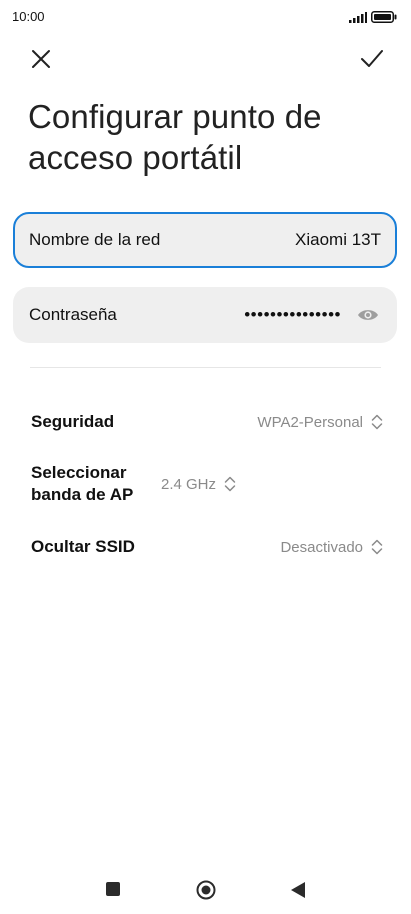 The image size is (411, 914). What do you see at coordinates (205, 240) in the screenshot?
I see `network-name-field: Nombre de la red Xiaomi 13T` at bounding box center [205, 240].